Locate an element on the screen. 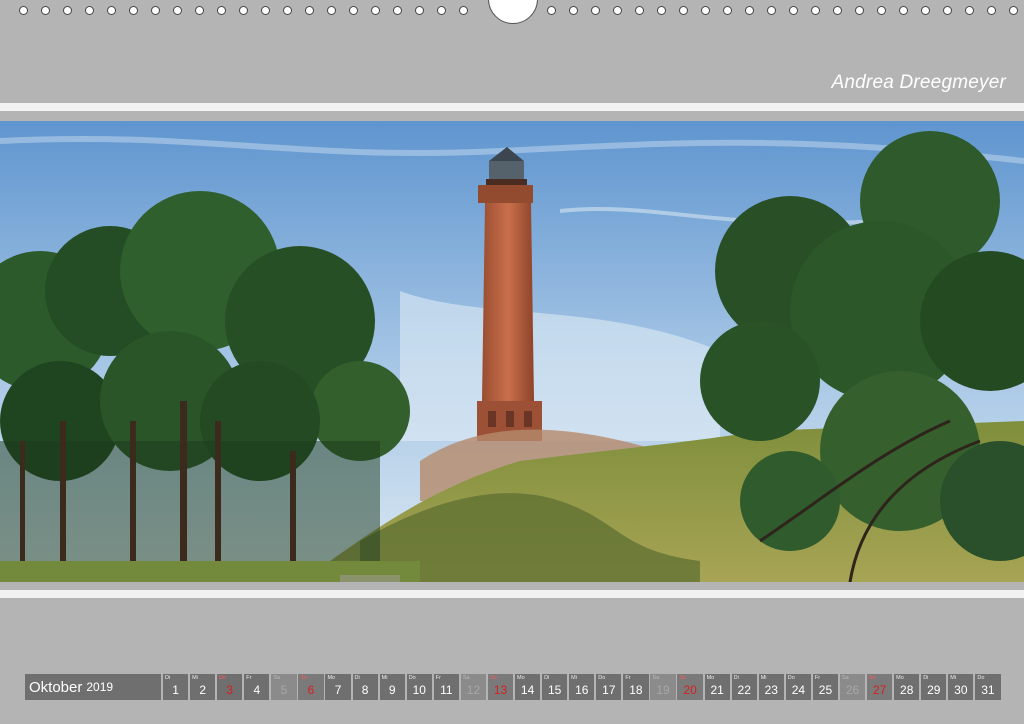  day-cell: Mo 14 is located at coordinates (528, 687).